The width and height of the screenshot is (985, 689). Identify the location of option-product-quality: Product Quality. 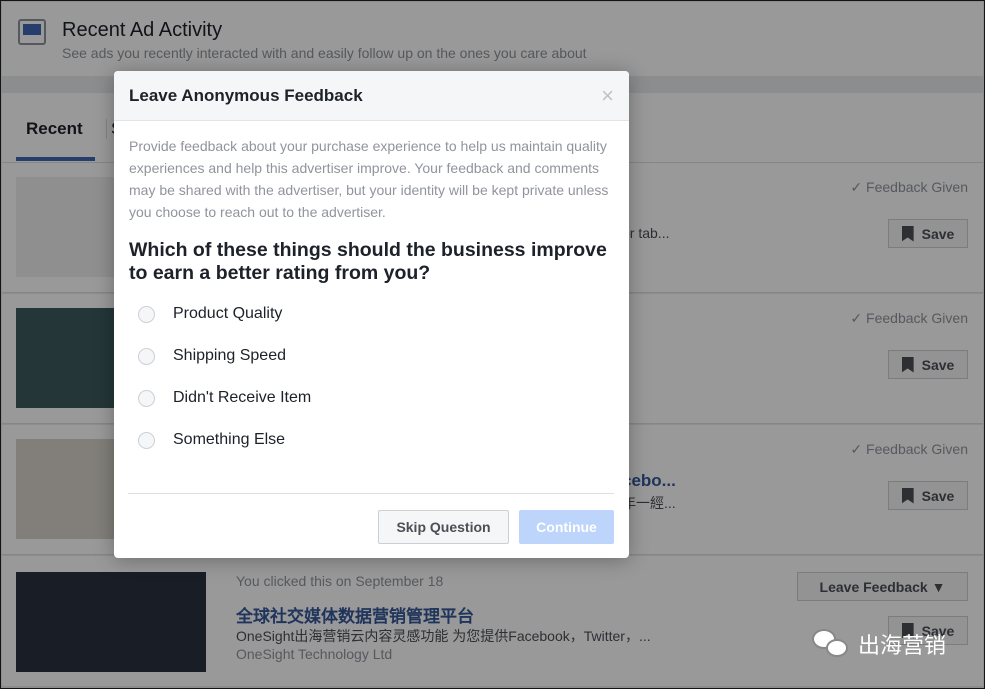
(210, 314).